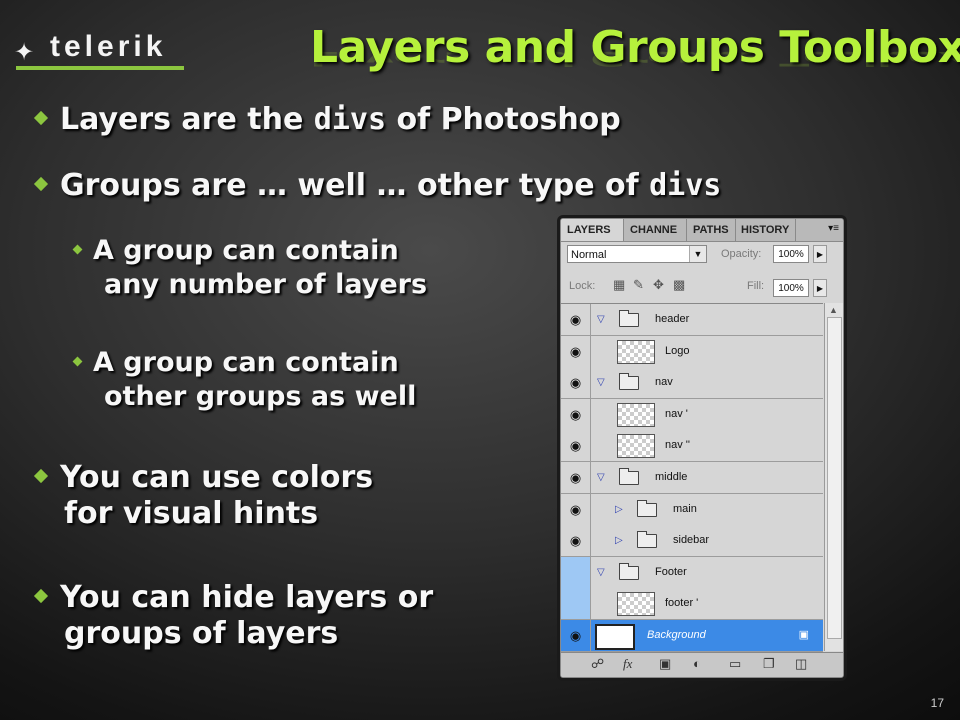  I want to click on layer-name: footer ', so click(682, 603).